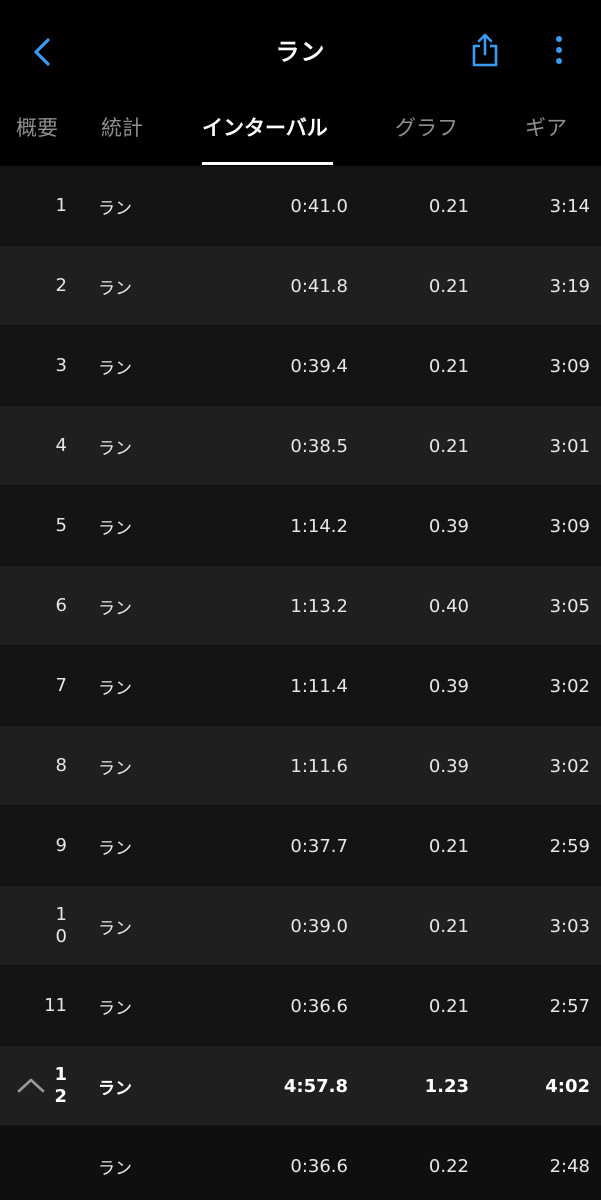 Image resolution: width=601 pixels, height=1200 pixels. What do you see at coordinates (319, 286) in the screenshot?
I see `interval-time: 0:41.8` at bounding box center [319, 286].